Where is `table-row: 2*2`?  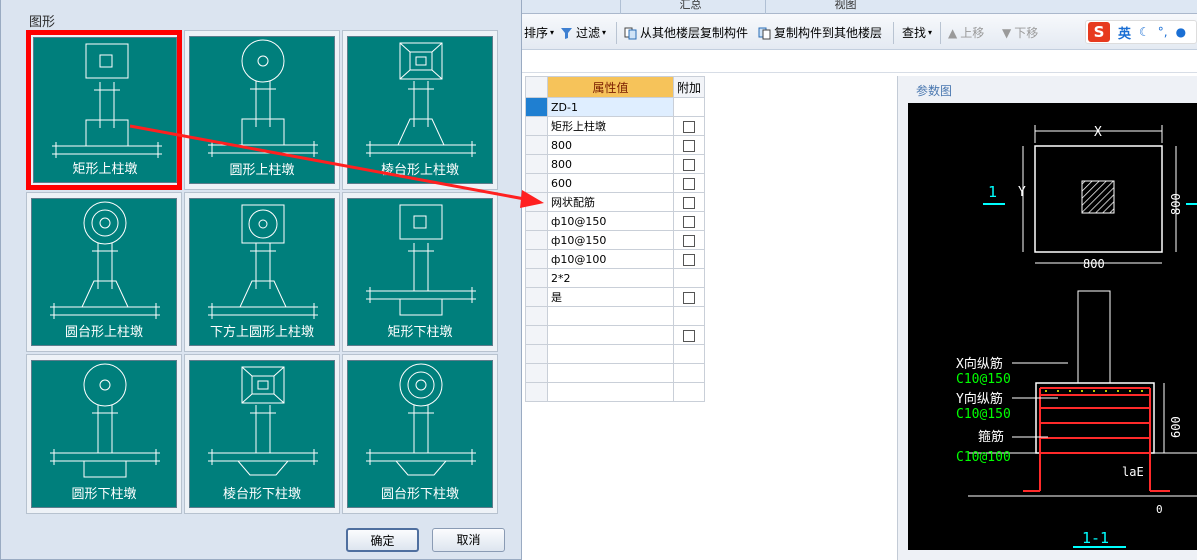
table-row: 2*2 is located at coordinates (615, 278).